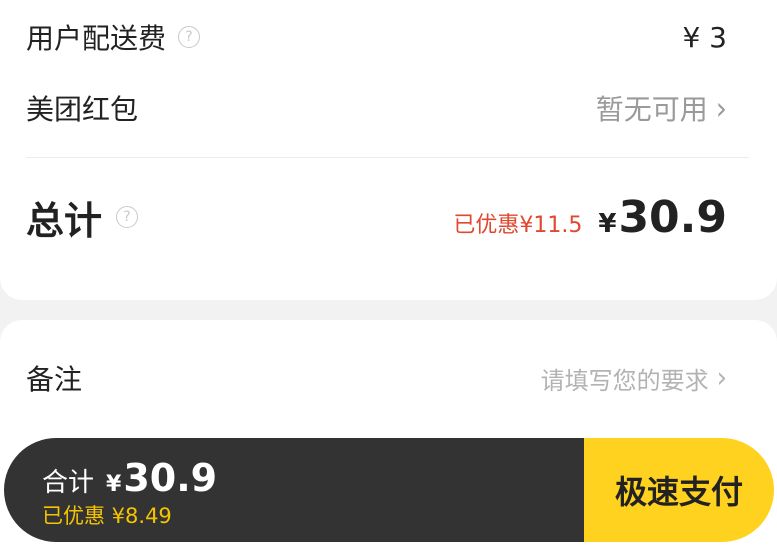 This screenshot has width=777, height=557. I want to click on delivery-fee-label: 用户配送费, so click(96, 38).